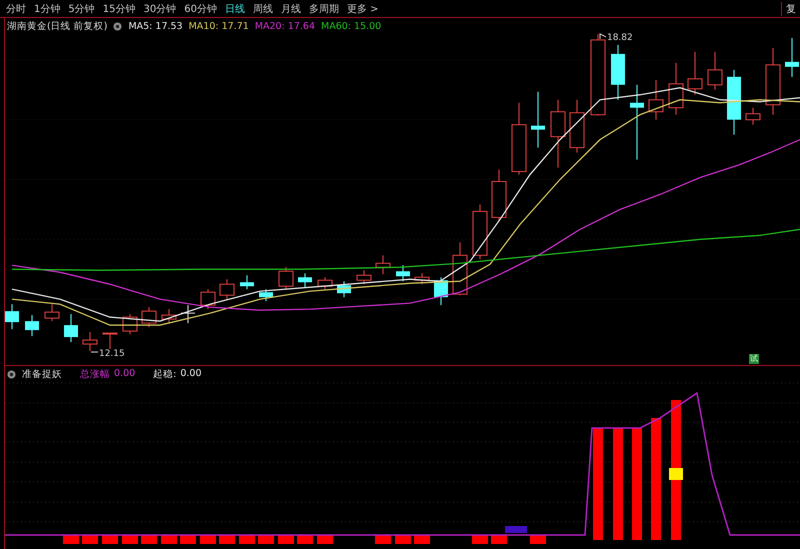  I want to click on period-tab: 分时, so click(16, 9).